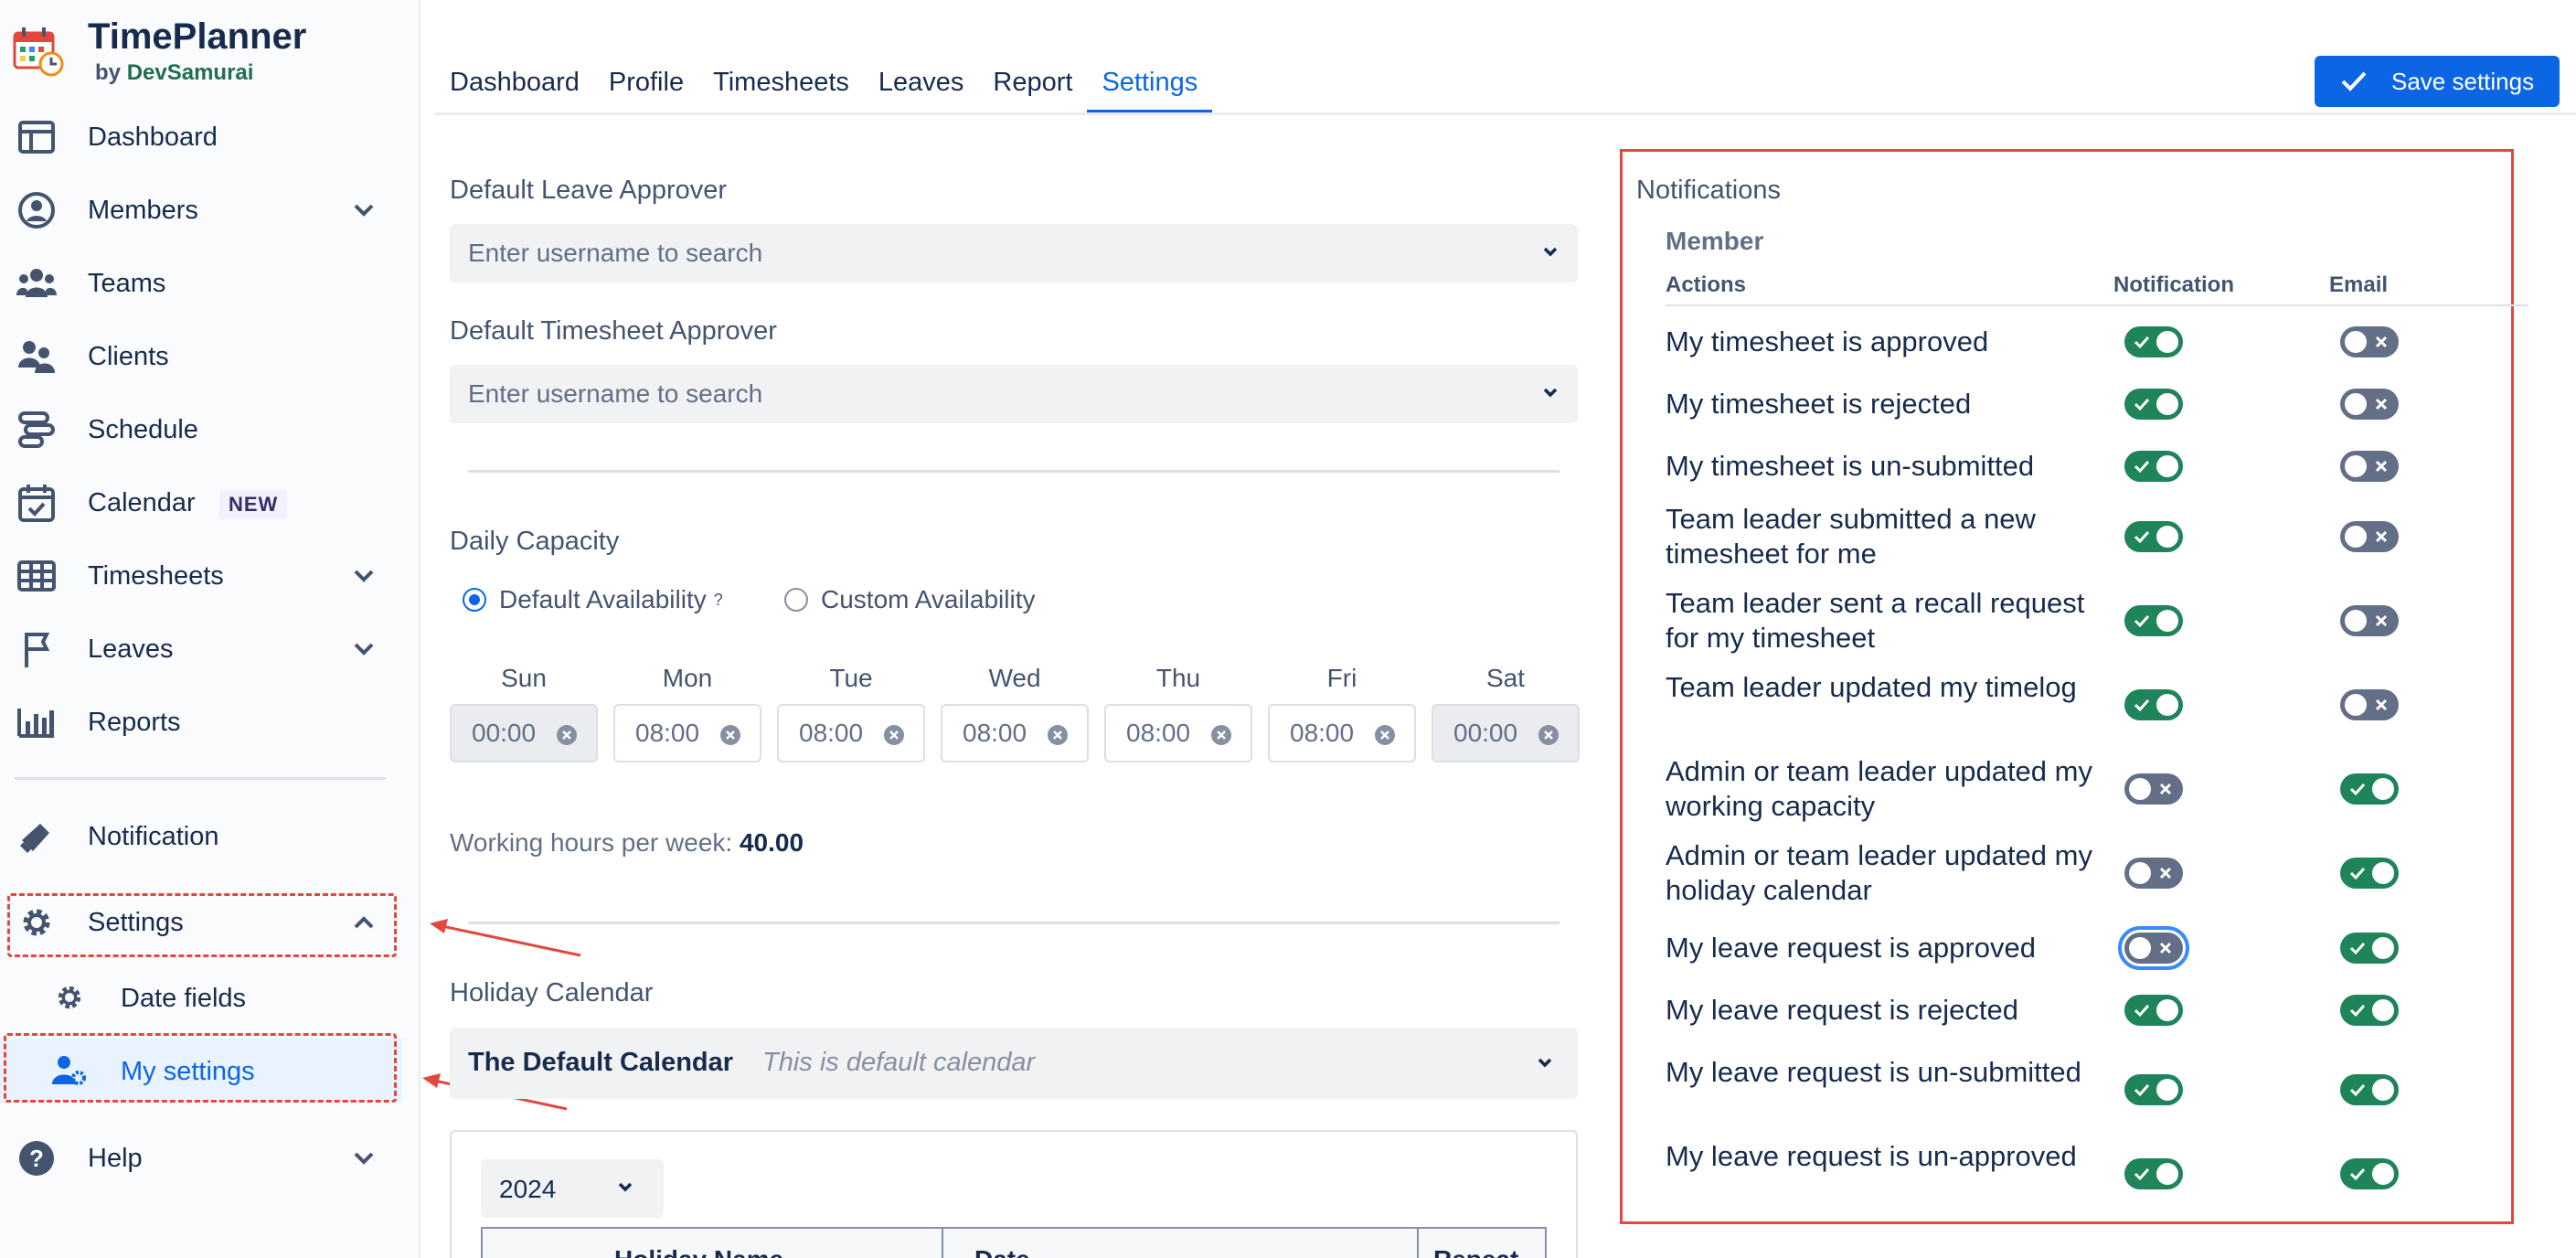 The image size is (2576, 1258). Describe the element at coordinates (201, 1158) in the screenshot. I see `sidebar-item-help: ? Help` at that location.